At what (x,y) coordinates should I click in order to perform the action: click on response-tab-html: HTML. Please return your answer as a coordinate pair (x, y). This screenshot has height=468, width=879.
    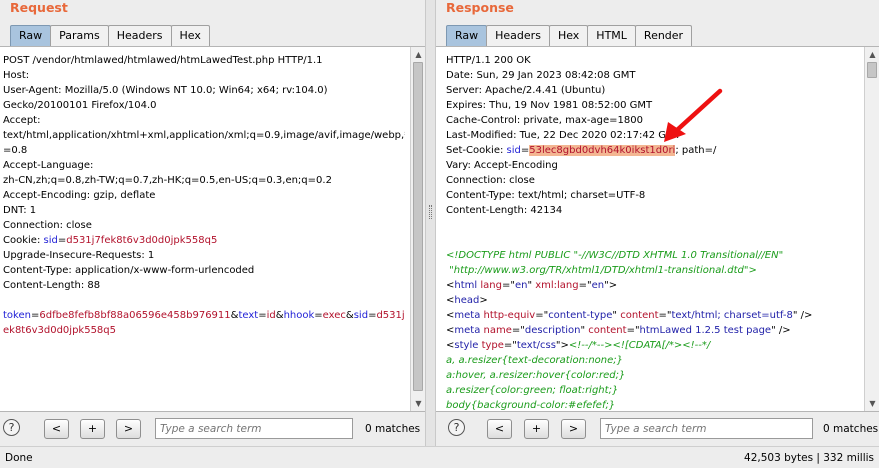
    Looking at the image, I should click on (611, 35).